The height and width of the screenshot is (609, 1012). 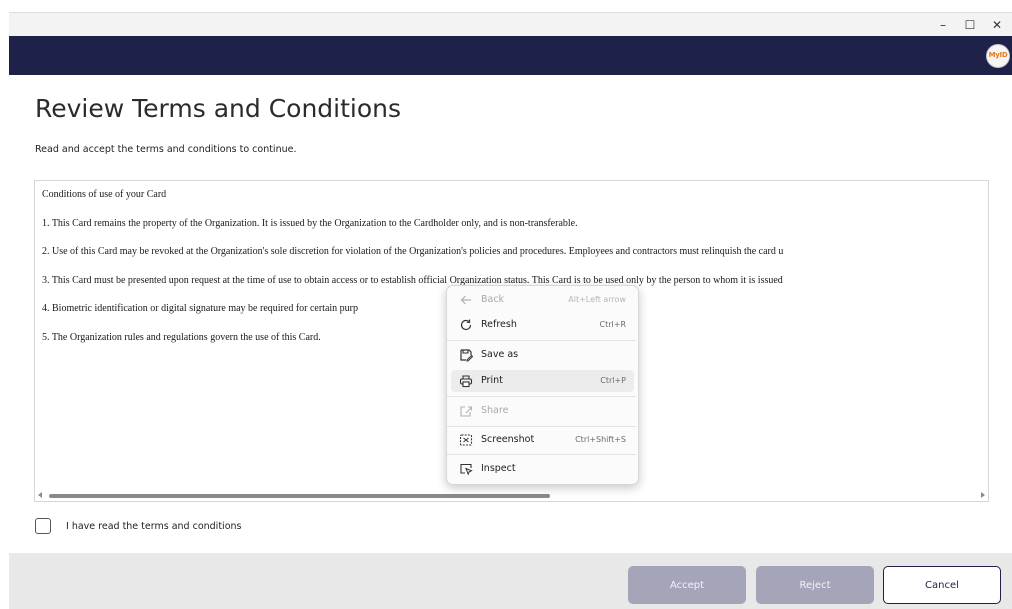 I want to click on app-header-bar: MyID, so click(x=510, y=55).